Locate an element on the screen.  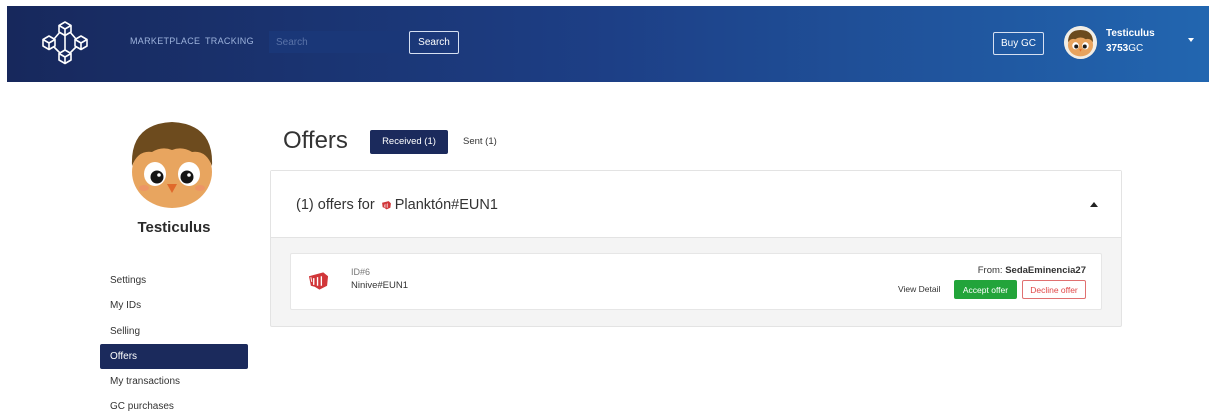
nav-marketplace-link: MARKETPLACE is located at coordinates (165, 41).